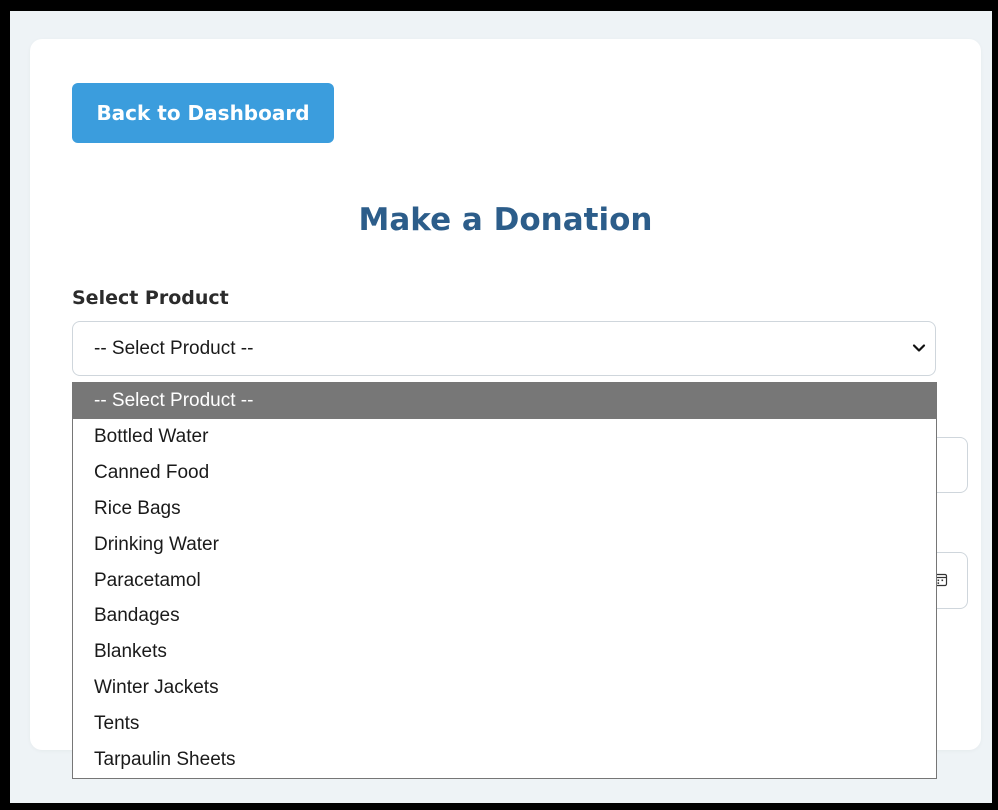  I want to click on page-title: Make a Donation, so click(505, 220).